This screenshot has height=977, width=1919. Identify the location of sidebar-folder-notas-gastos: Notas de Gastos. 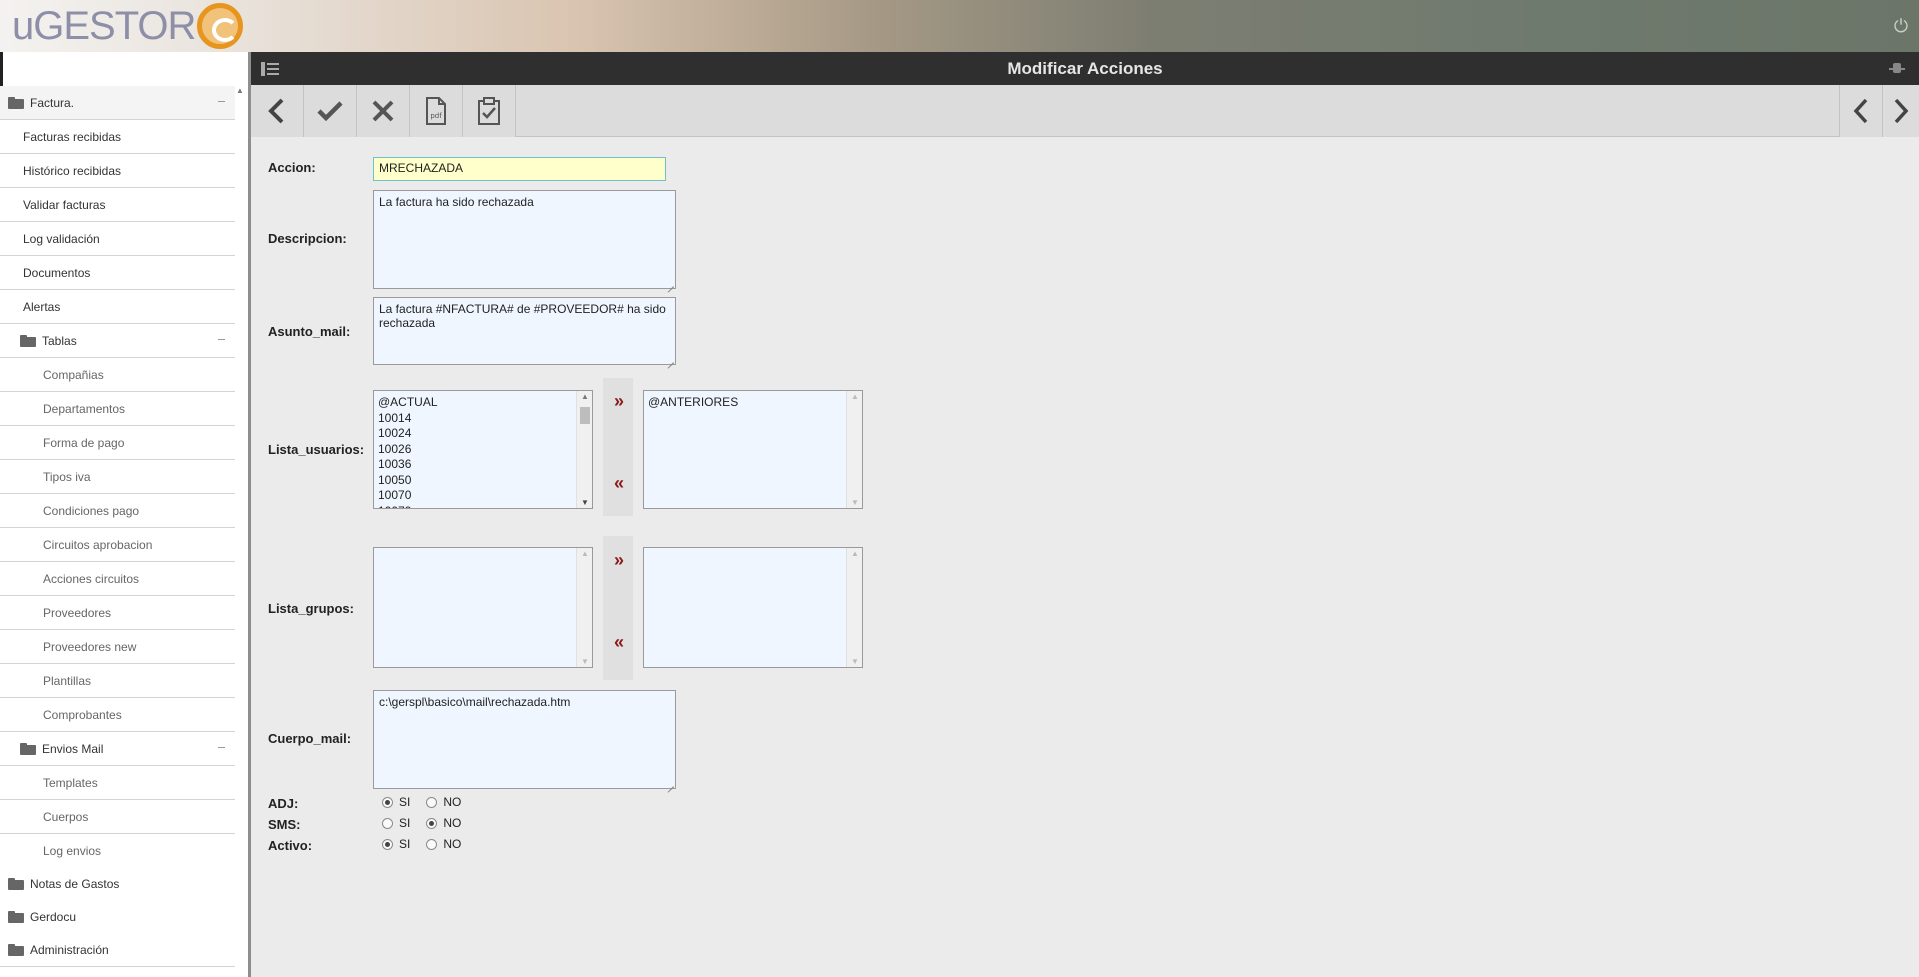
(117, 884).